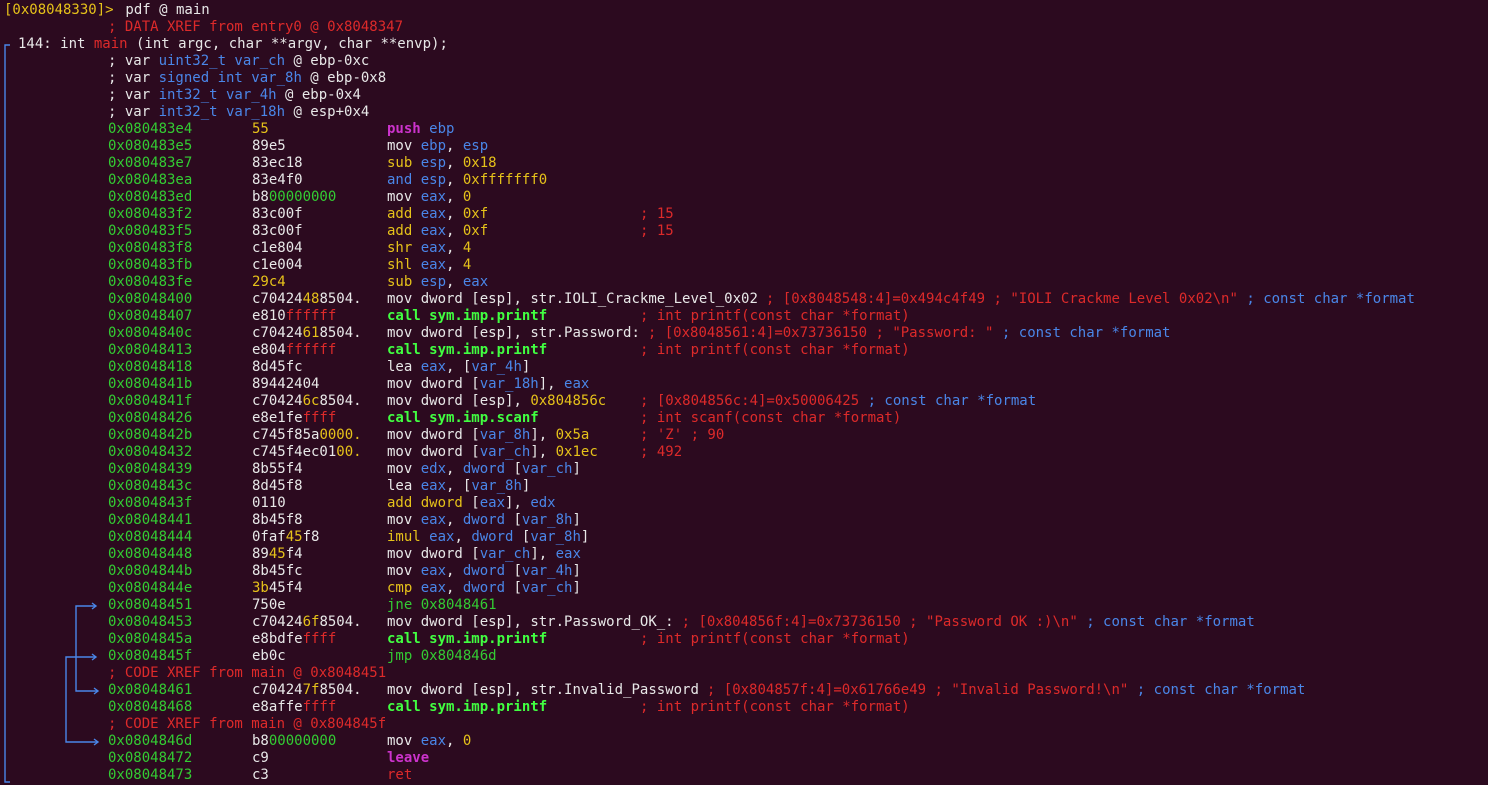 This screenshot has height=785, width=1488. What do you see at coordinates (150, 231) in the screenshot?
I see `instruction-address: 0x080483f5` at bounding box center [150, 231].